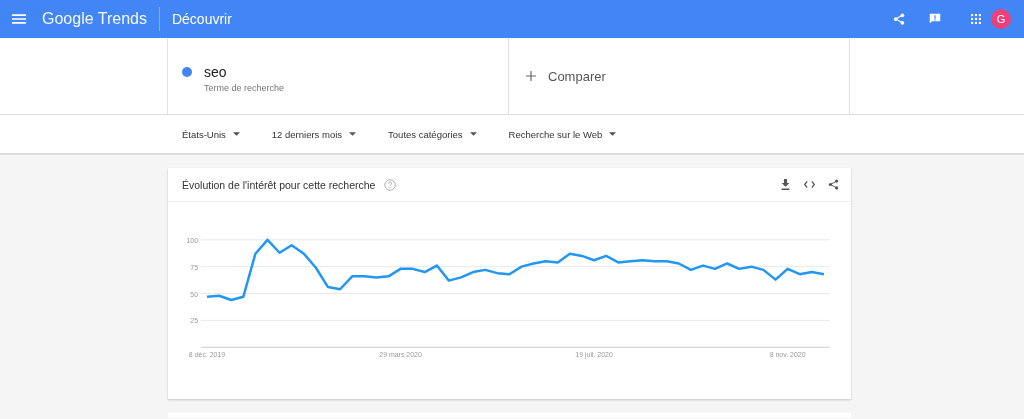 The width and height of the screenshot is (1024, 419). Describe the element at coordinates (531, 76) in the screenshot. I see `plus-icon` at that location.